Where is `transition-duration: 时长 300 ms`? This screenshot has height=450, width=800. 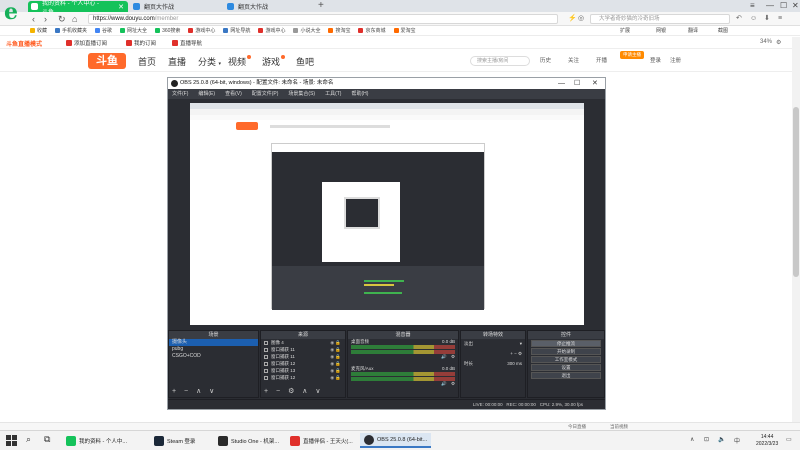
transition-duration: 时长 300 ms is located at coordinates (493, 364).